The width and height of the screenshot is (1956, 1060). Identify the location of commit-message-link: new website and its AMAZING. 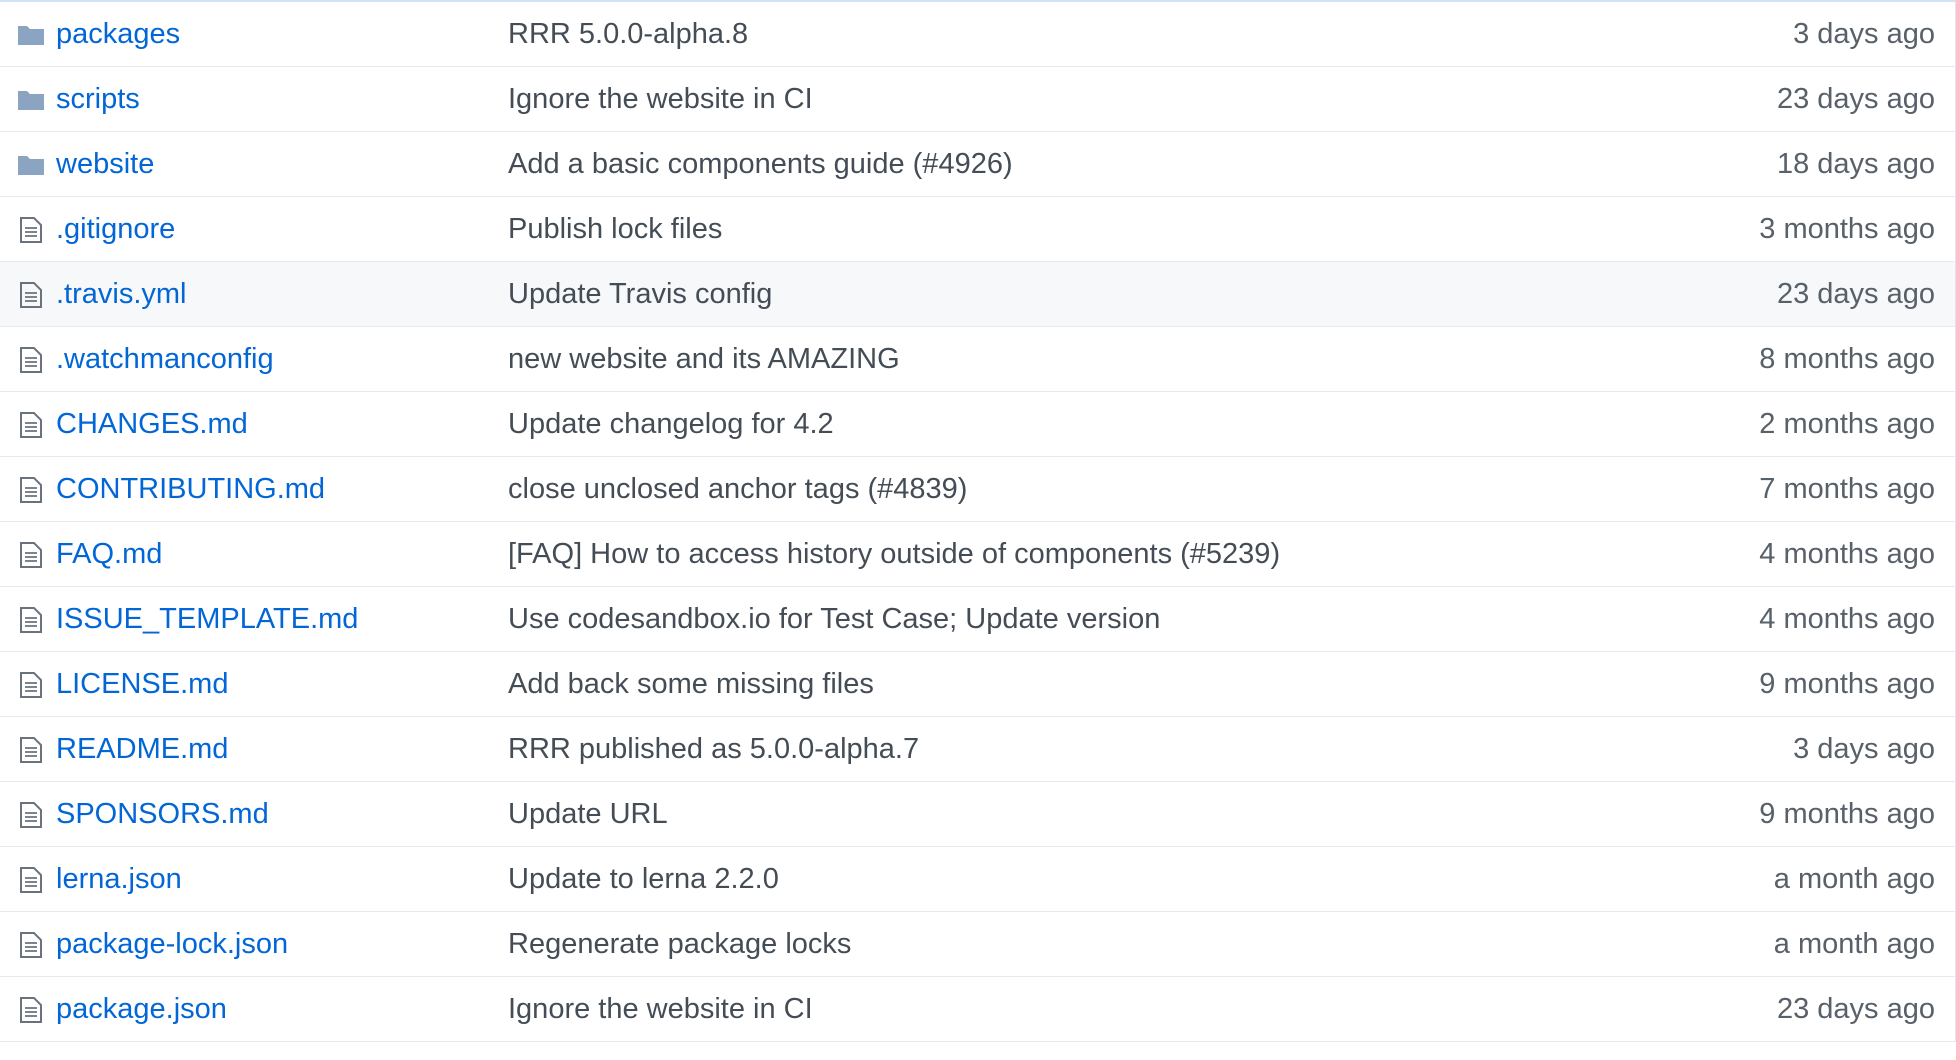
(704, 359).